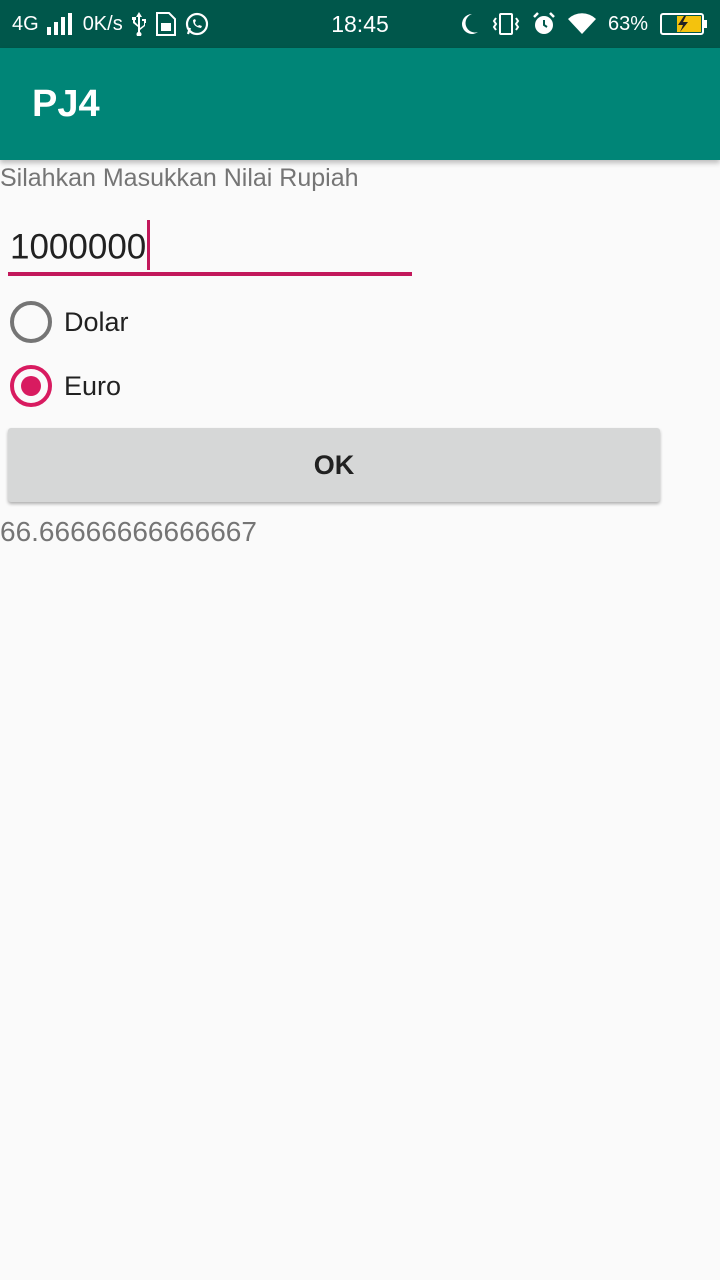 This screenshot has width=720, height=1280. Describe the element at coordinates (128, 531) in the screenshot. I see `conversion-result: 66.66666666666667` at that location.